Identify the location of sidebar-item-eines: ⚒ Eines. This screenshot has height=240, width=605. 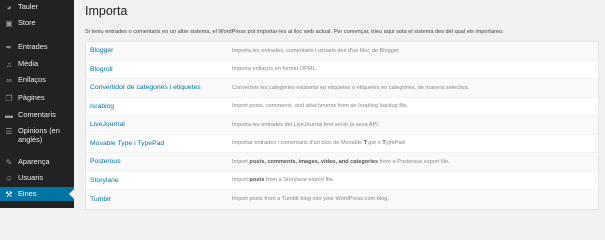
(37, 194).